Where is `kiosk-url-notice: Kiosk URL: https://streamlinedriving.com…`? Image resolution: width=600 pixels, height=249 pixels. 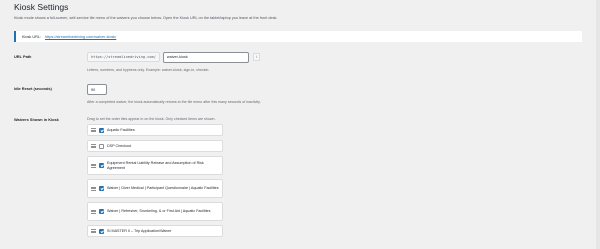
kiosk-url-notice: Kiosk URL: https://streamlinedriving.com… is located at coordinates (298, 36).